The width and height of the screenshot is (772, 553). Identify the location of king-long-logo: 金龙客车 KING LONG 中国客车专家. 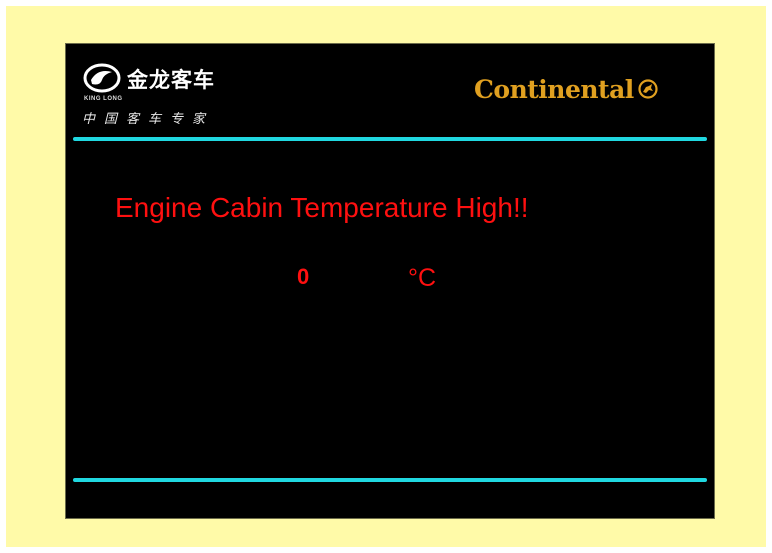
(169, 97).